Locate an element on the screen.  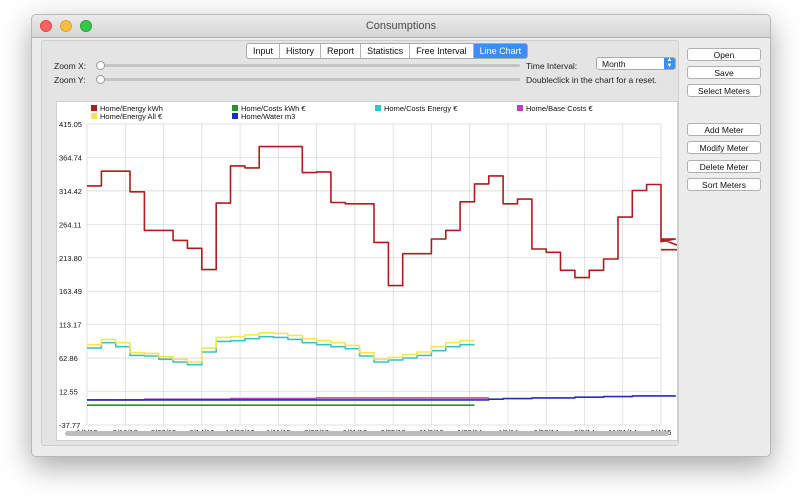
tab-free-interval: Free Interval is located at coordinates (442, 51).